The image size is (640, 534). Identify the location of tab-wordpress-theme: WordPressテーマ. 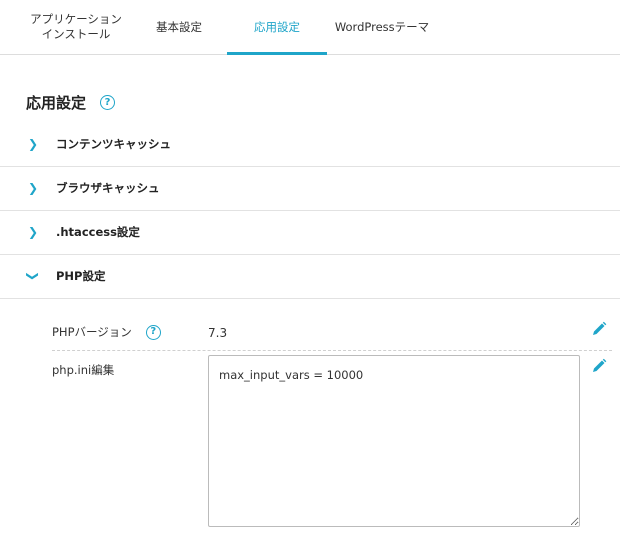
(382, 27).